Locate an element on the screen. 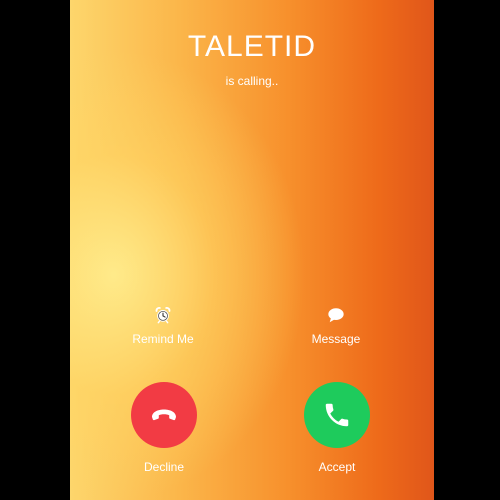  decline-action: Decline is located at coordinates (164, 428).